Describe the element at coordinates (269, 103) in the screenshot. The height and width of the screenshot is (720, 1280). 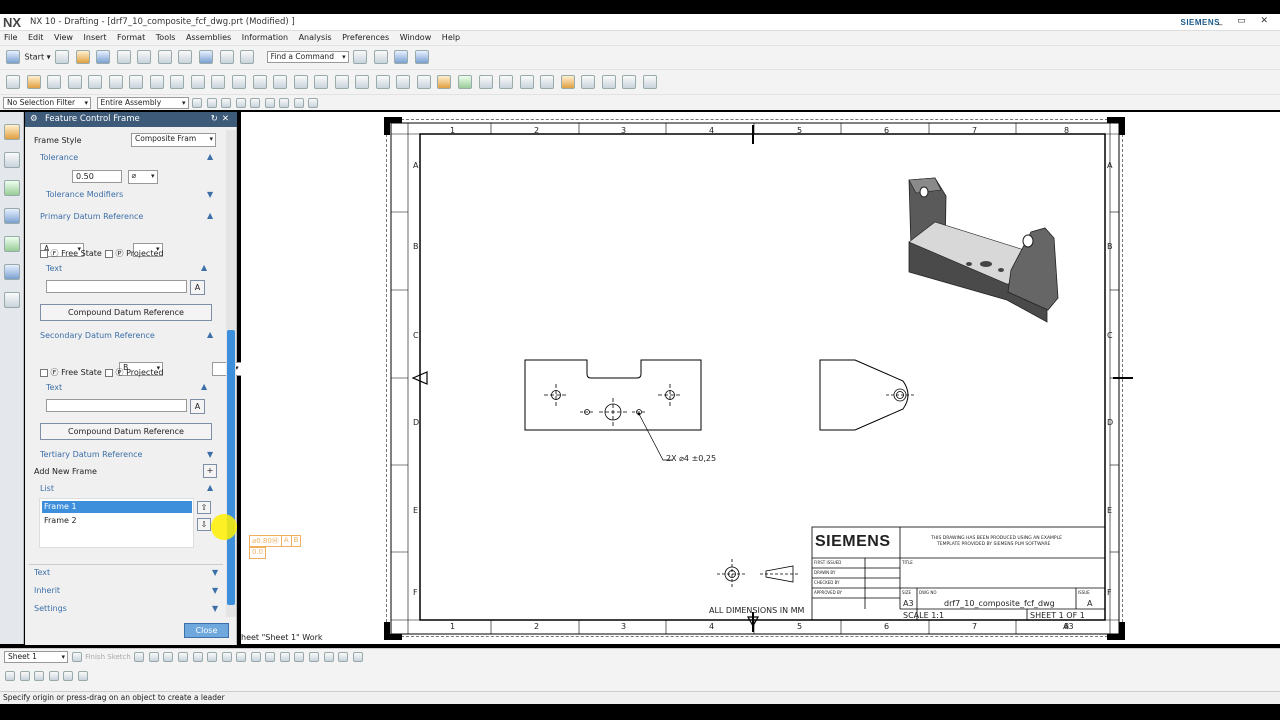
I see `snap-center-icon` at that location.